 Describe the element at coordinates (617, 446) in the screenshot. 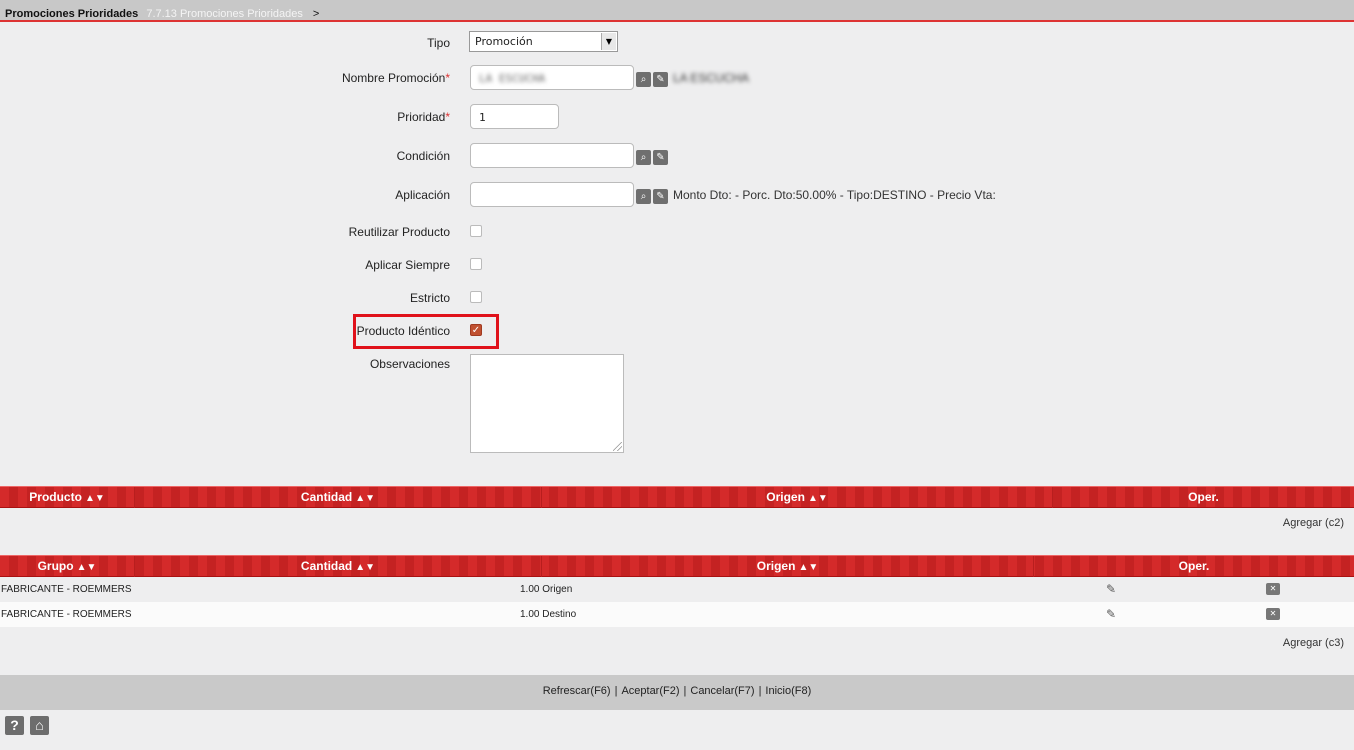

I see `resize-grip-icon` at that location.